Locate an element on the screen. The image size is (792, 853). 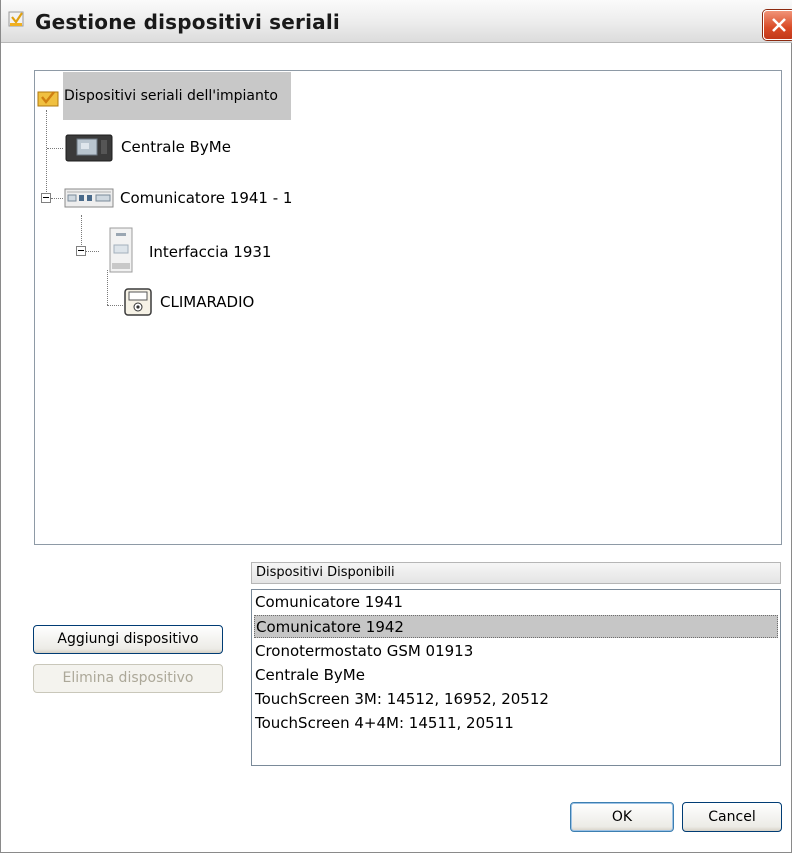
add-device-button: Aggiungi dispositivo is located at coordinates (128, 639).